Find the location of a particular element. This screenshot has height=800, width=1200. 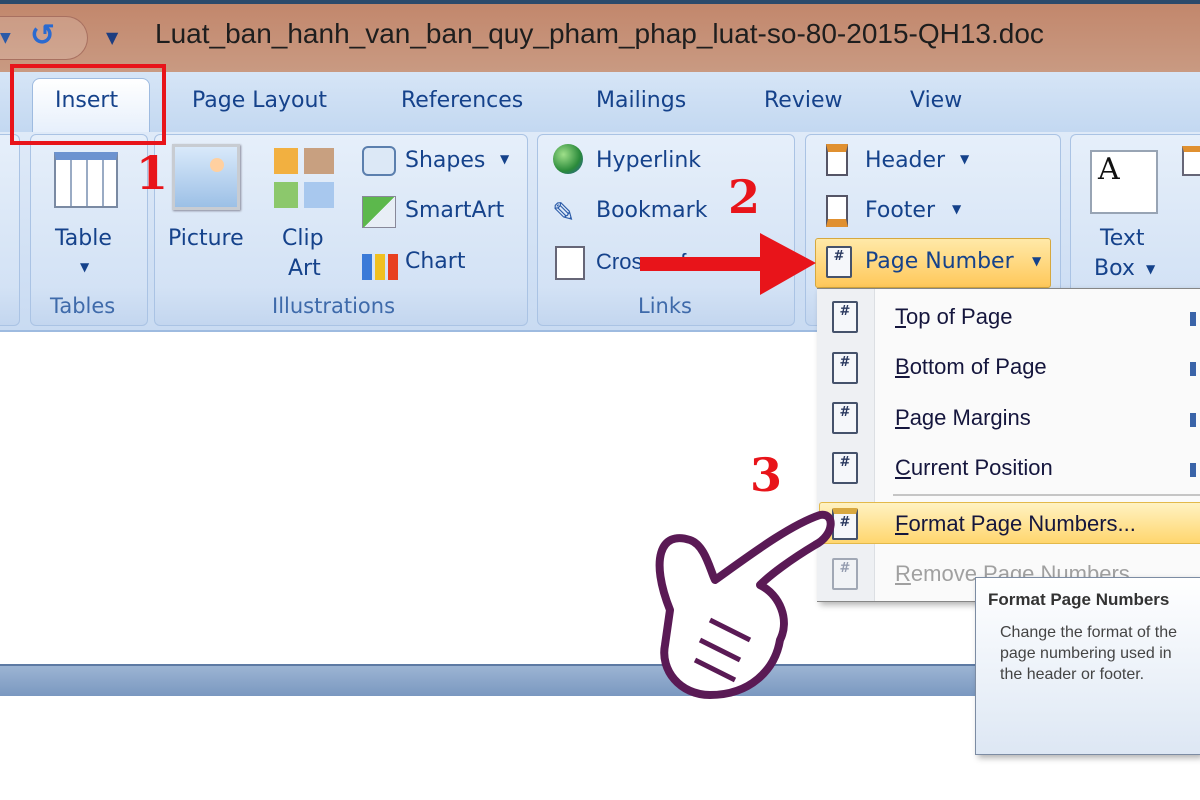

page-margins-icon: # is located at coordinates (845, 418).